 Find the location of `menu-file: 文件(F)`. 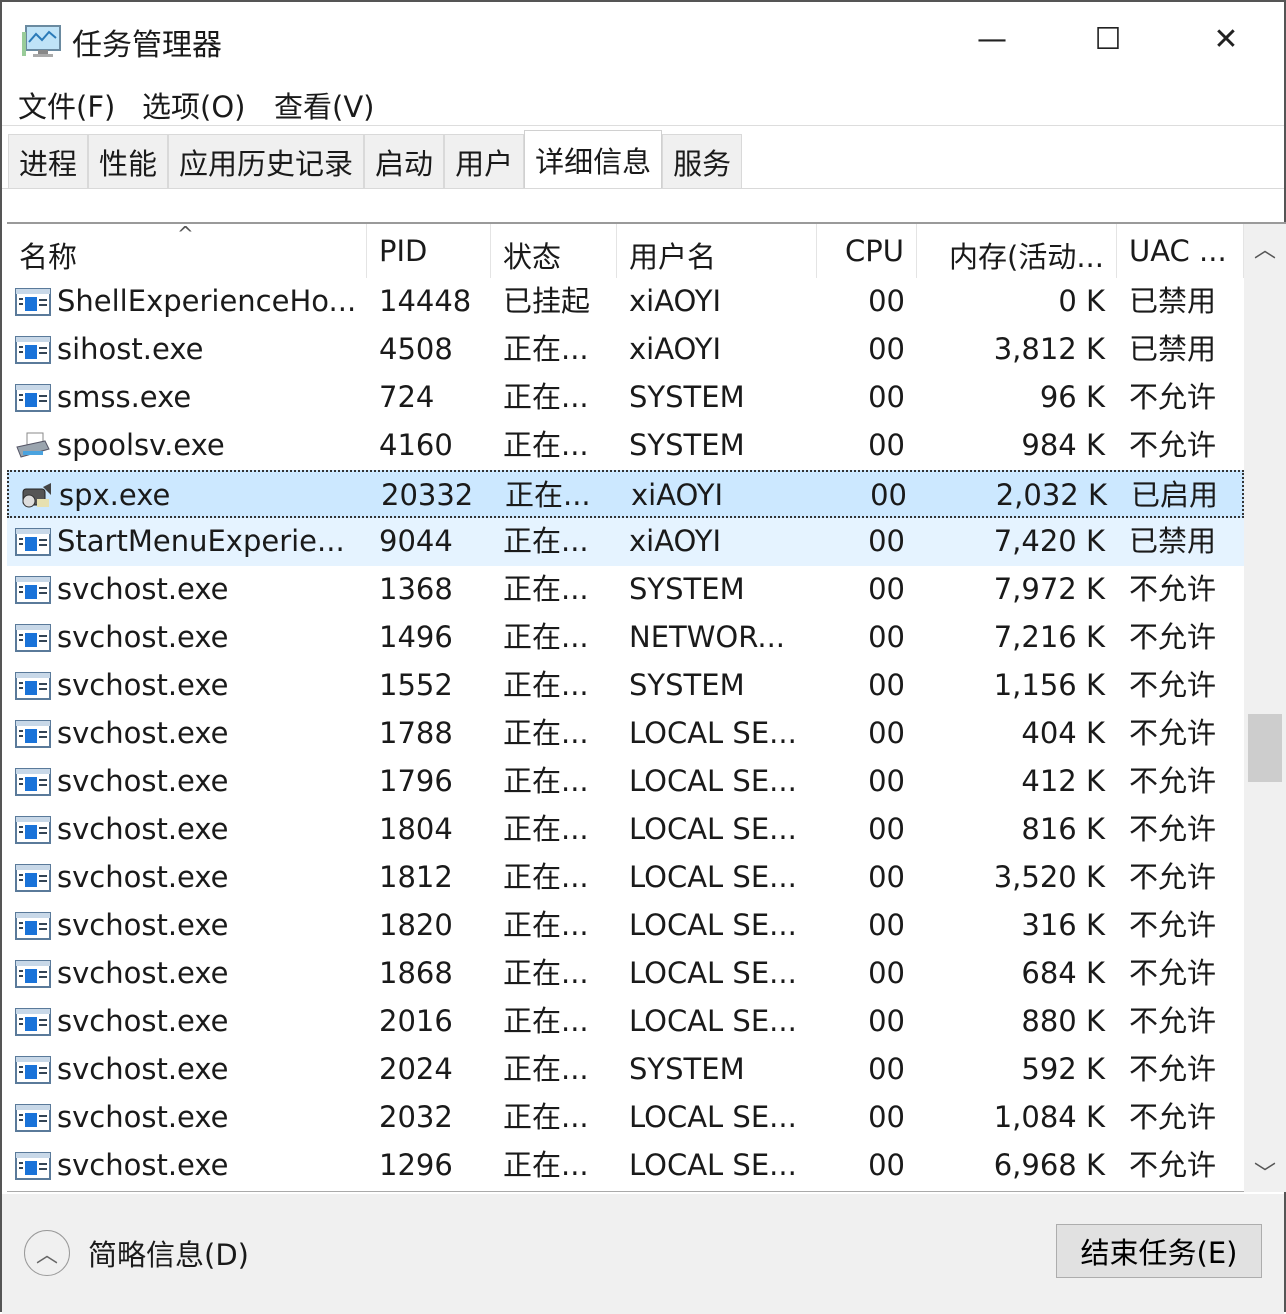

menu-file: 文件(F) is located at coordinates (66, 105).